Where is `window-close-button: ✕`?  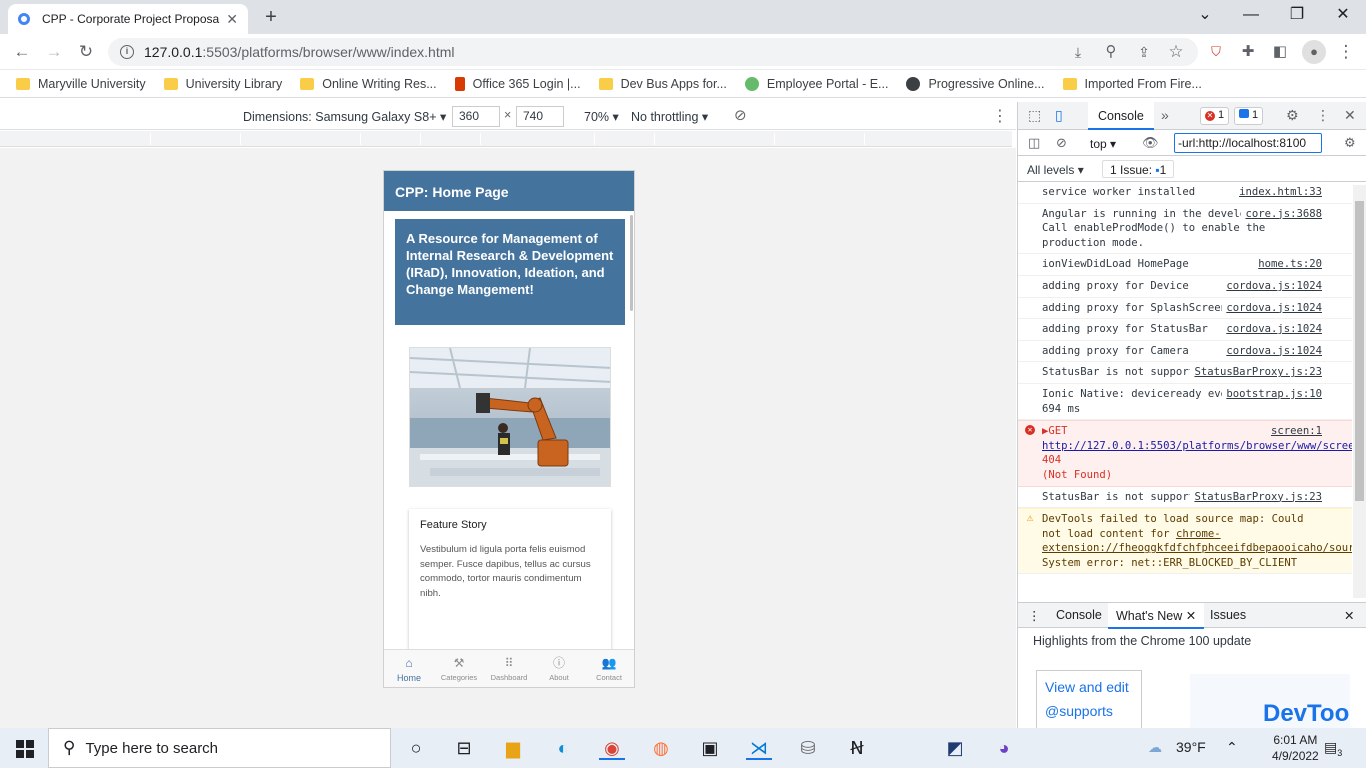 window-close-button: ✕ is located at coordinates (1343, 15).